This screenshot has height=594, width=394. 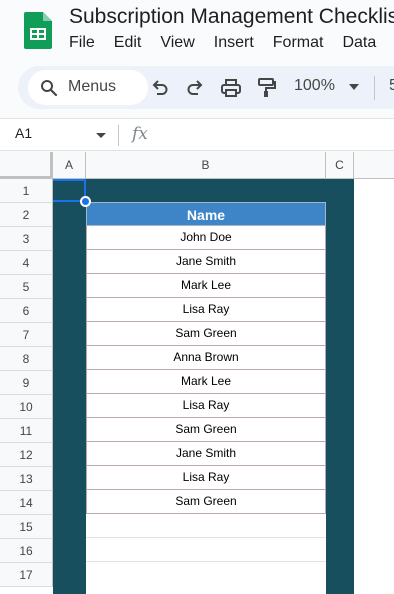 I want to click on paint-format-icon, so click(x=267, y=88).